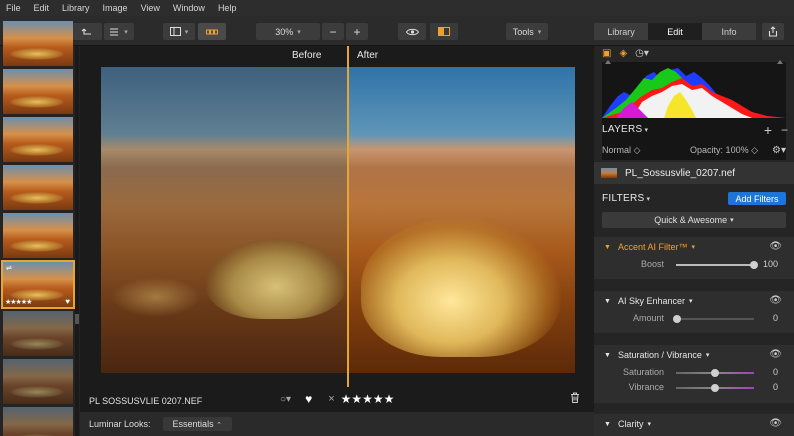 The height and width of the screenshot is (436, 794). What do you see at coordinates (575, 399) in the screenshot?
I see `trash-icon` at bounding box center [575, 399].